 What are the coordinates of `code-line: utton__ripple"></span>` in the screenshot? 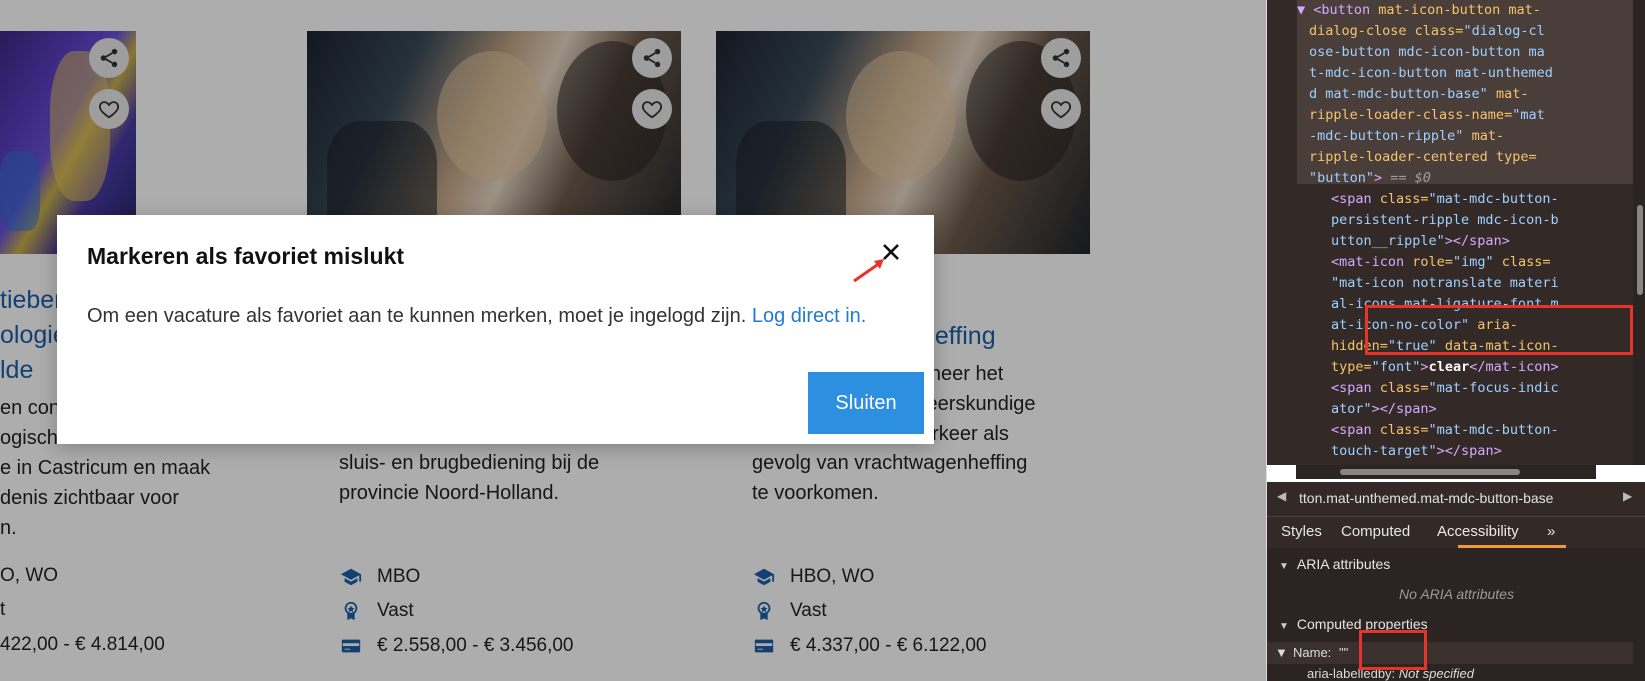 It's located at (1420, 241).